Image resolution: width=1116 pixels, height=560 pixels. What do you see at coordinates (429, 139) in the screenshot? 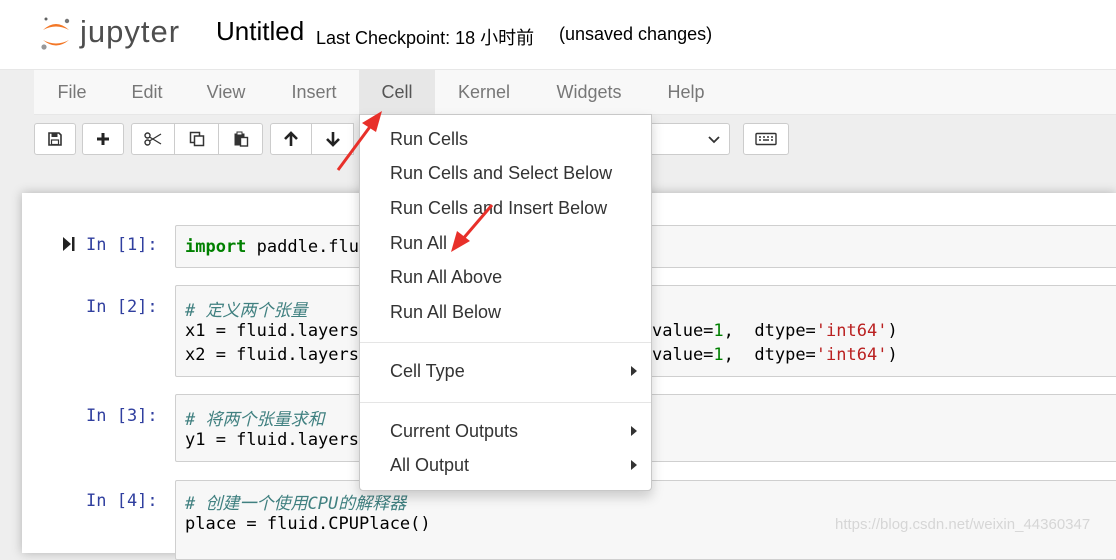
I see `menu-item-run-cells: Run Cells` at bounding box center [429, 139].